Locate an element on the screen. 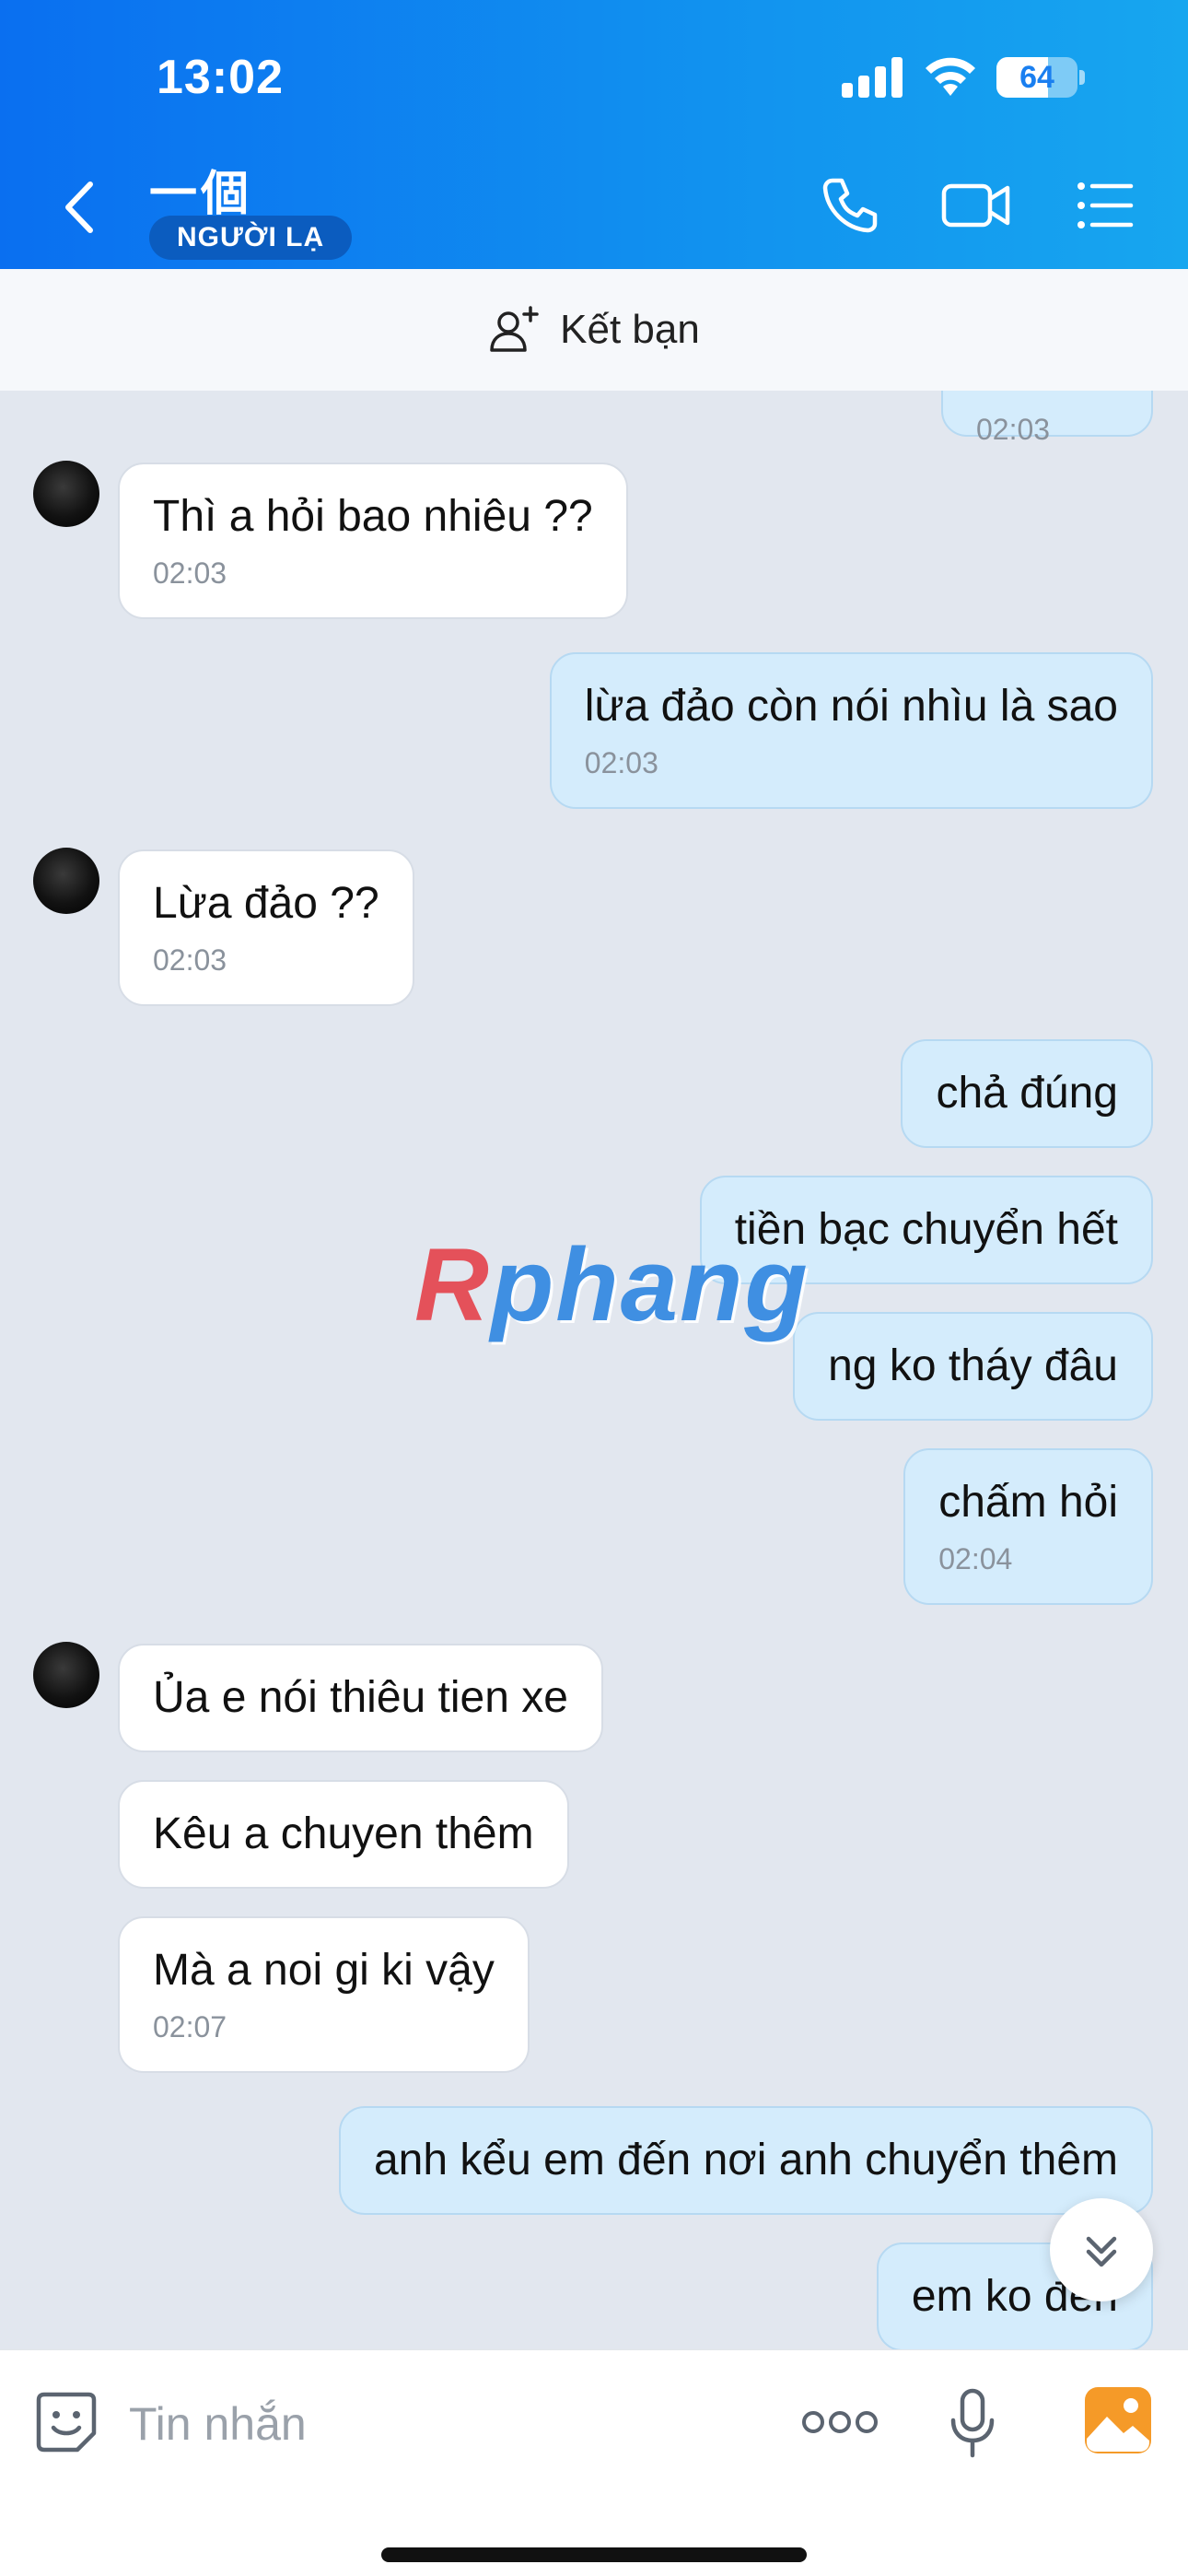  add-friend-label: Kết bạn is located at coordinates (630, 329).